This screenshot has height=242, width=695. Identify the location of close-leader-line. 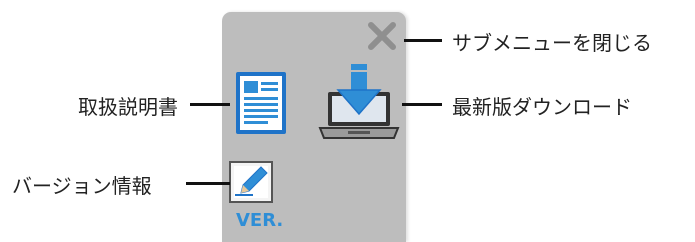
(423, 40).